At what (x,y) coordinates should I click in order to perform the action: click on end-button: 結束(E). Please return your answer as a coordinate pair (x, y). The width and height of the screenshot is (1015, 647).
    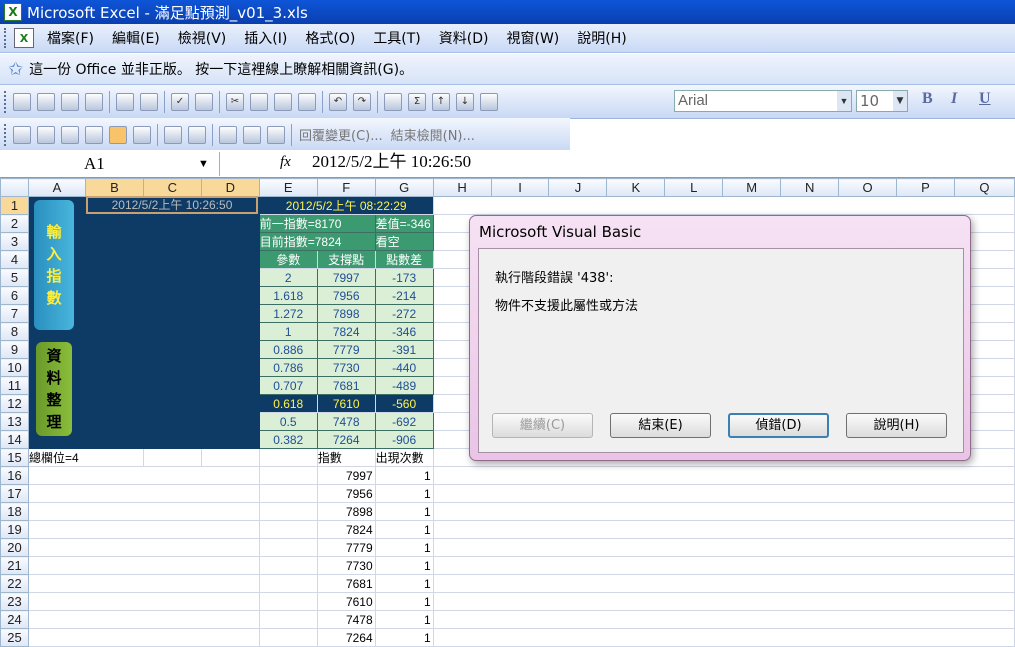
    Looking at the image, I should click on (660, 425).